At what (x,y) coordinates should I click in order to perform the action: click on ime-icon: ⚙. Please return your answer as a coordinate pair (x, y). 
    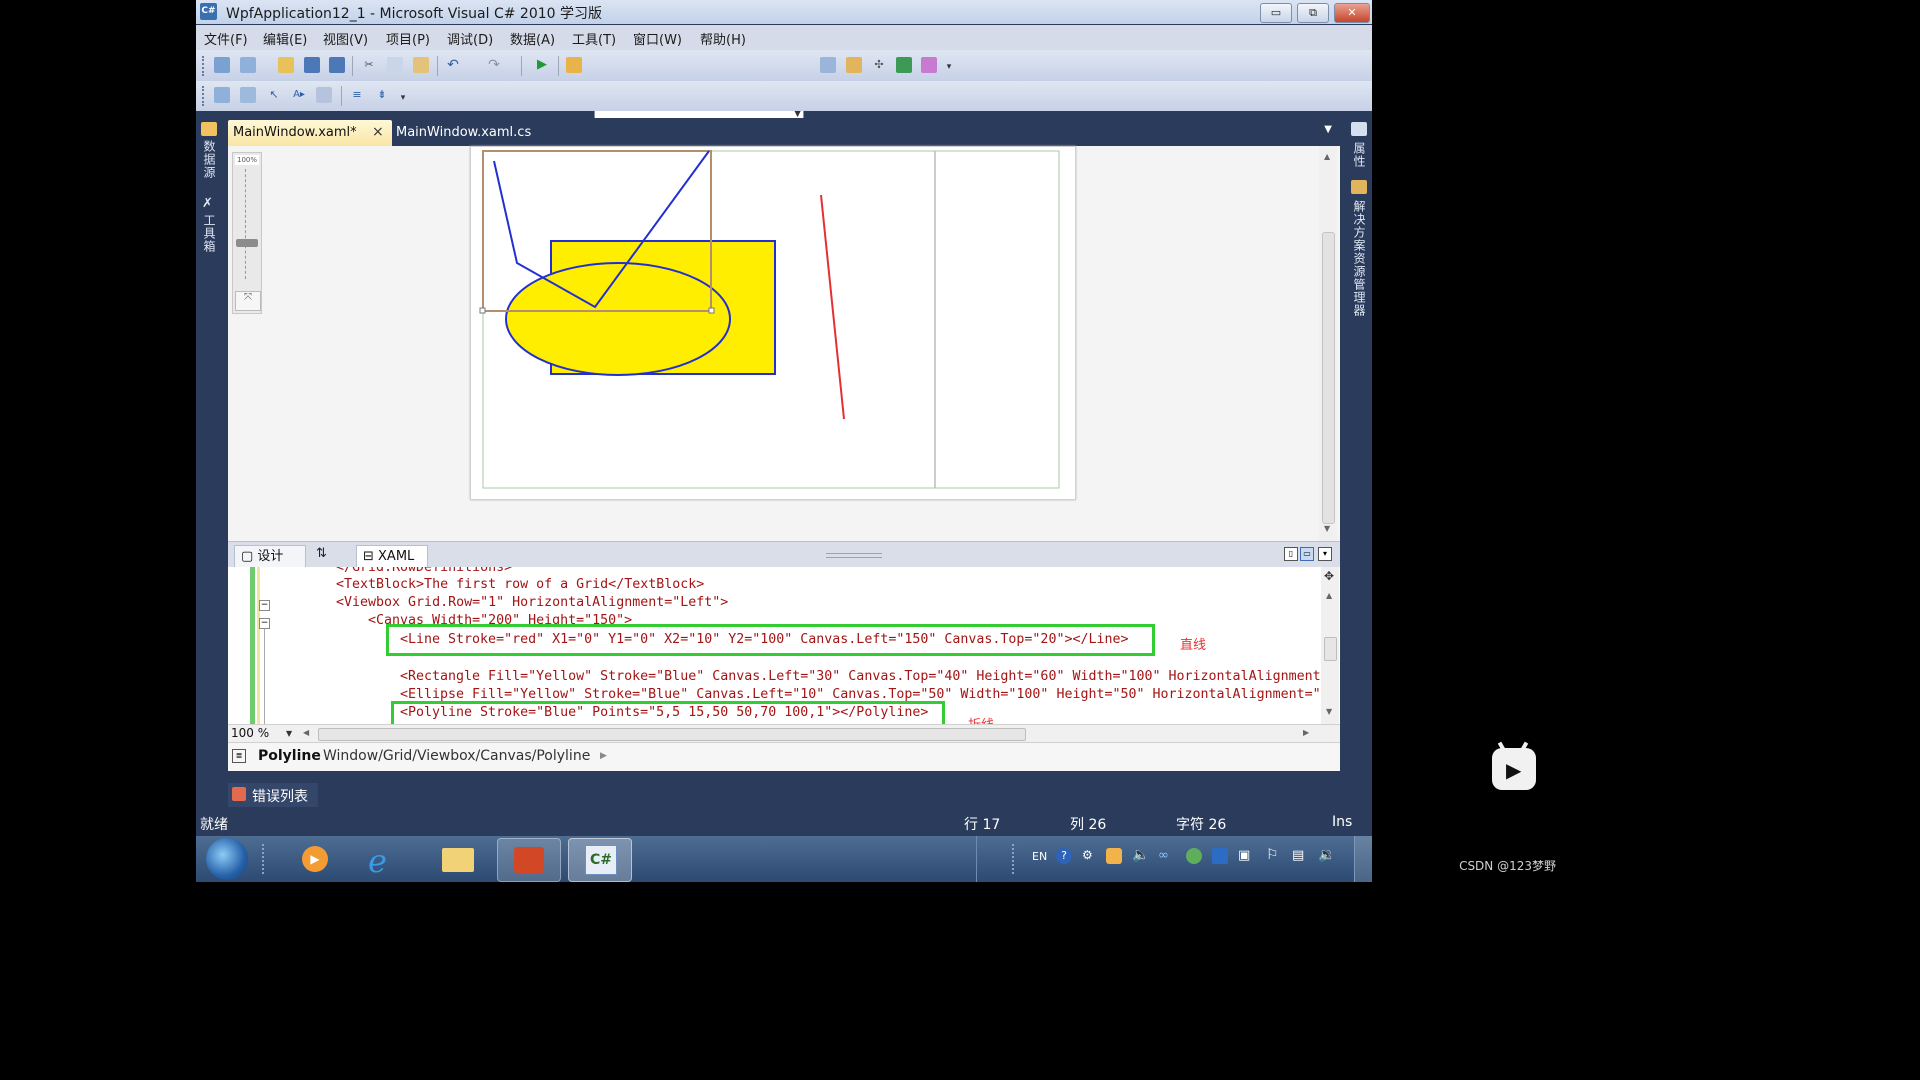
    Looking at the image, I should click on (1087, 855).